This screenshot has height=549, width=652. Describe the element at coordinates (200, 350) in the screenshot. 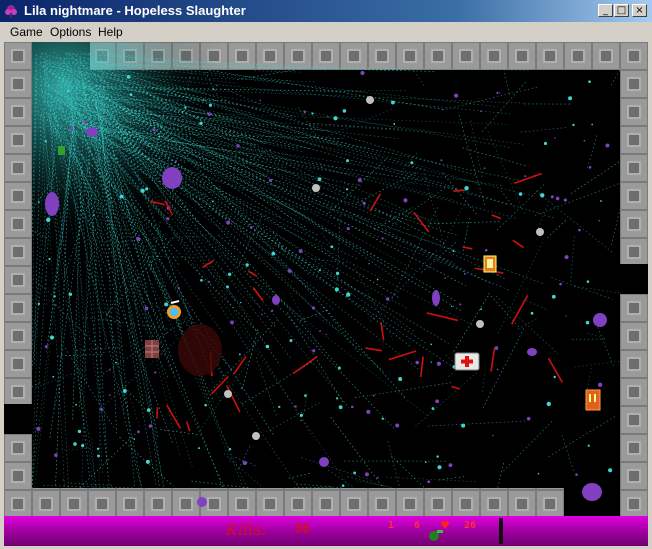

I see `dark-blob` at that location.